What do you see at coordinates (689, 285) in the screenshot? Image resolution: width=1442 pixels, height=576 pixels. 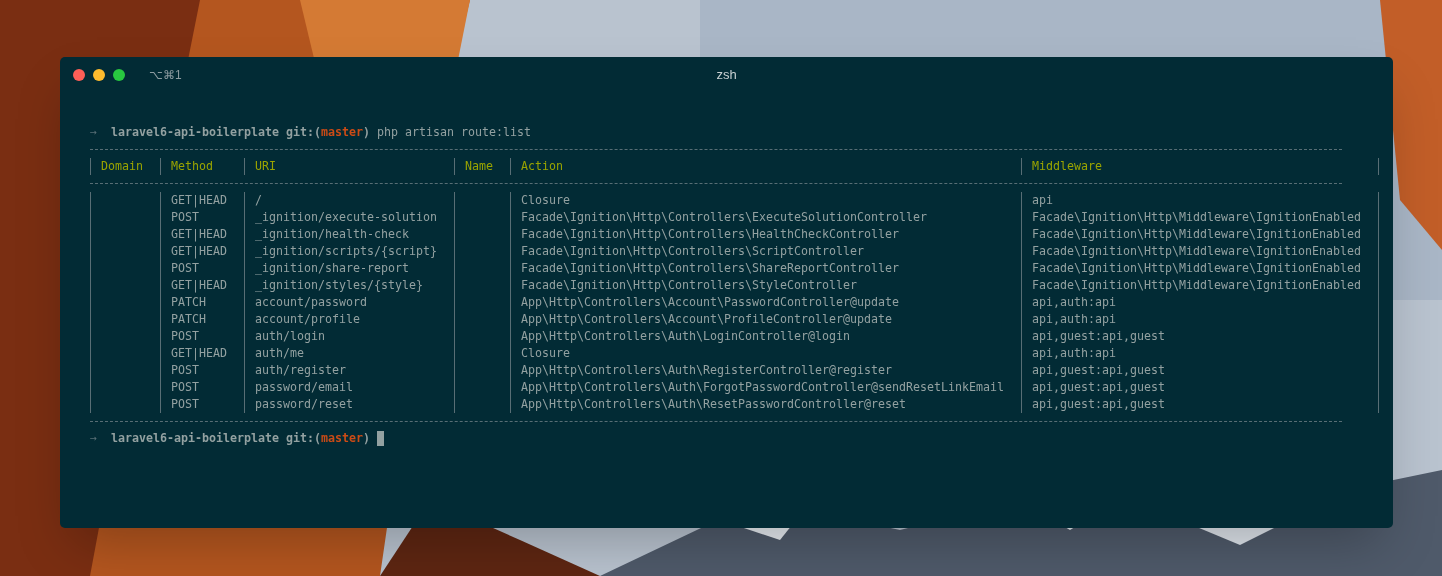 I see `table-cell: Facade\Ignition\Http\Controllers\StyleController` at bounding box center [689, 285].